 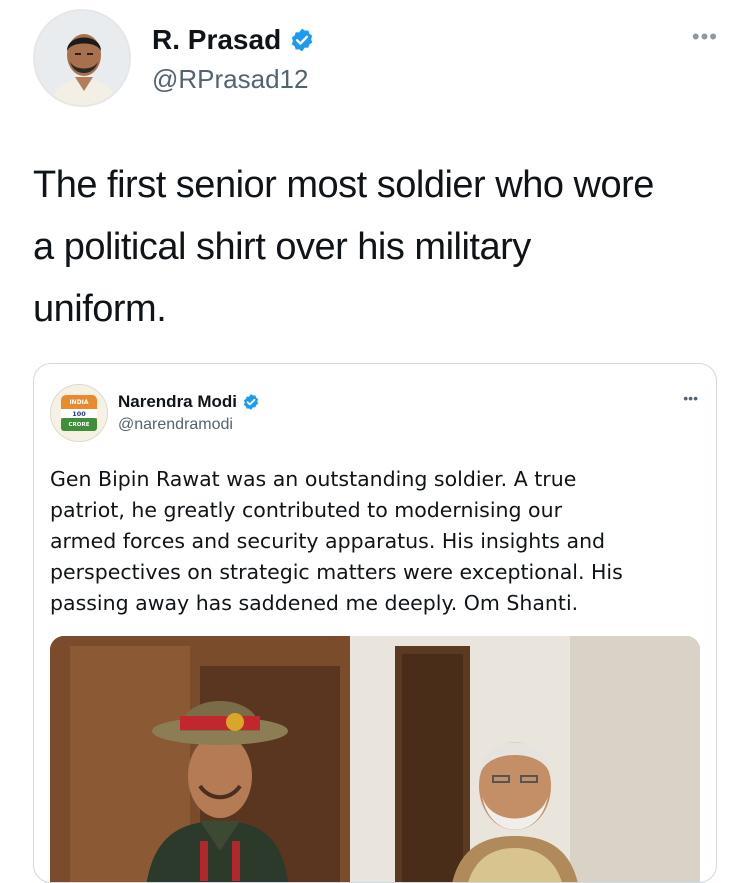 What do you see at coordinates (79, 425) in the screenshot?
I see `logo-text-crore: CRORE` at bounding box center [79, 425].